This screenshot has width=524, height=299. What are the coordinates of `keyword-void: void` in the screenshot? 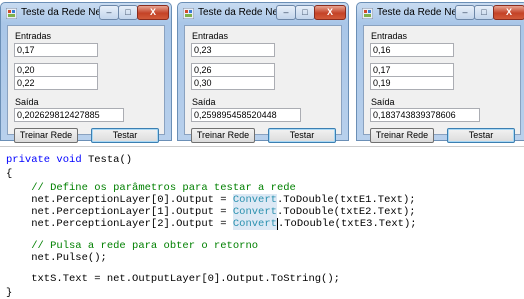 It's located at (69, 160).